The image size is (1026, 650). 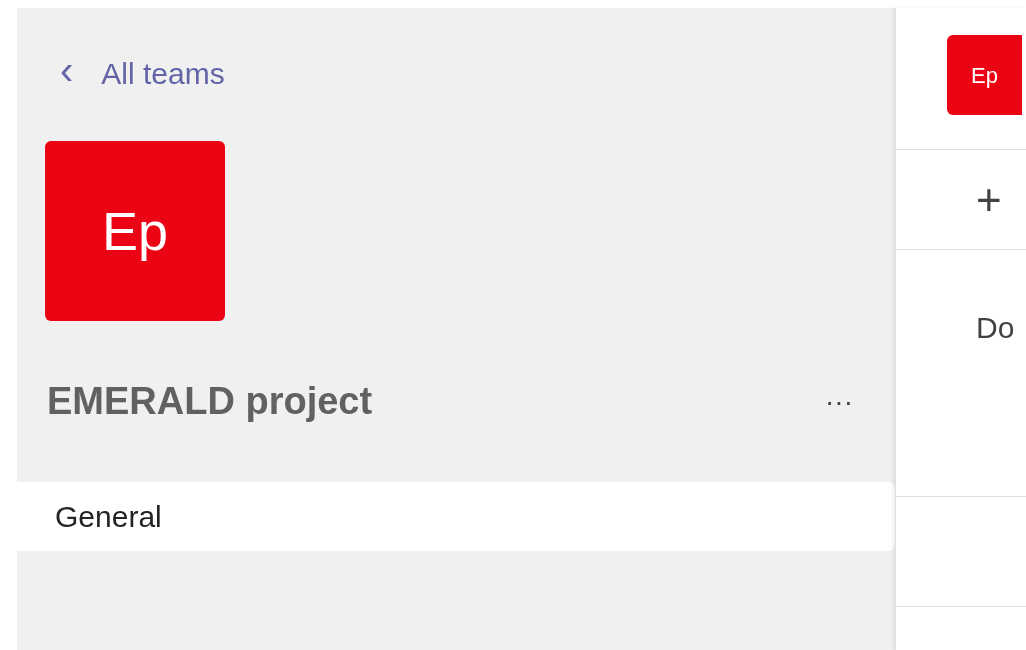 I want to click on back-chevron-icon: ‹, so click(x=67, y=70).